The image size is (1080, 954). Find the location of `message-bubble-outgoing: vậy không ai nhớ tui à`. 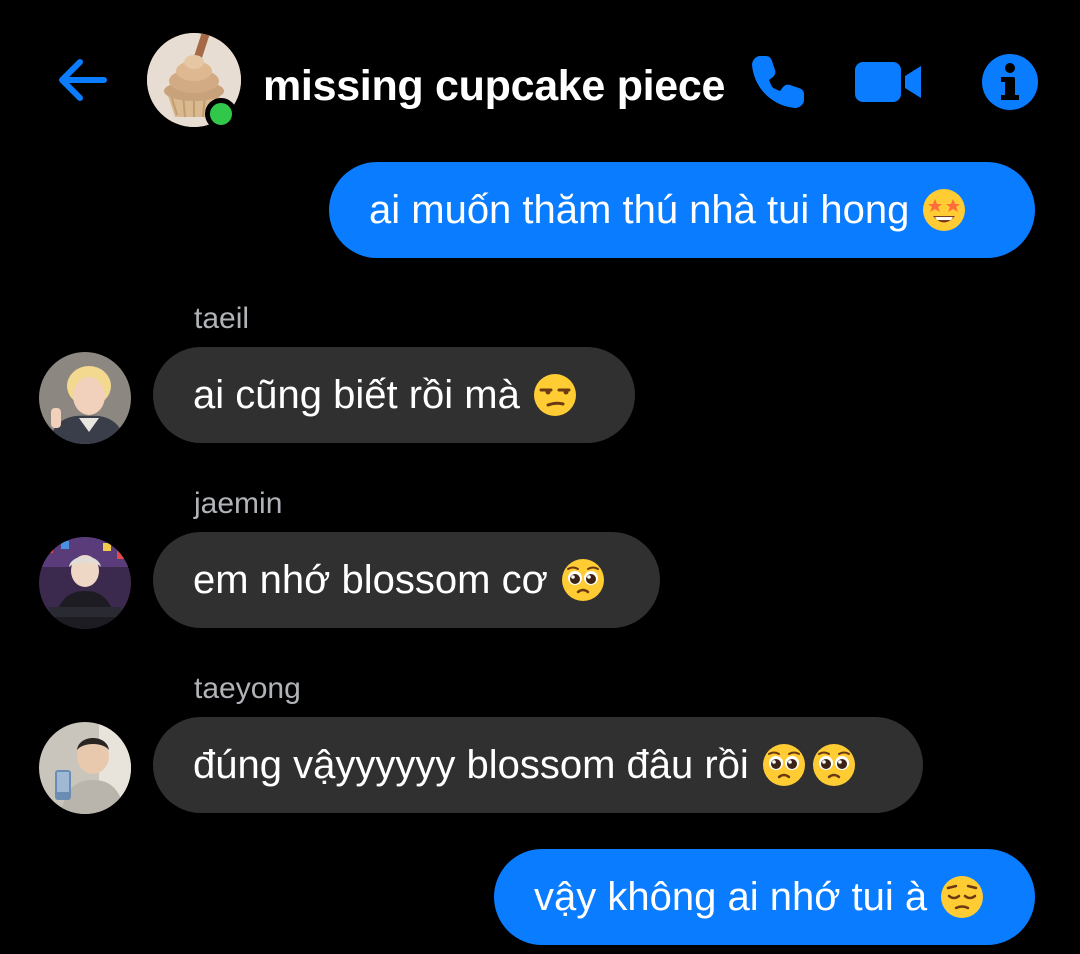

message-bubble-outgoing: vậy không ai nhớ tui à is located at coordinates (764, 897).